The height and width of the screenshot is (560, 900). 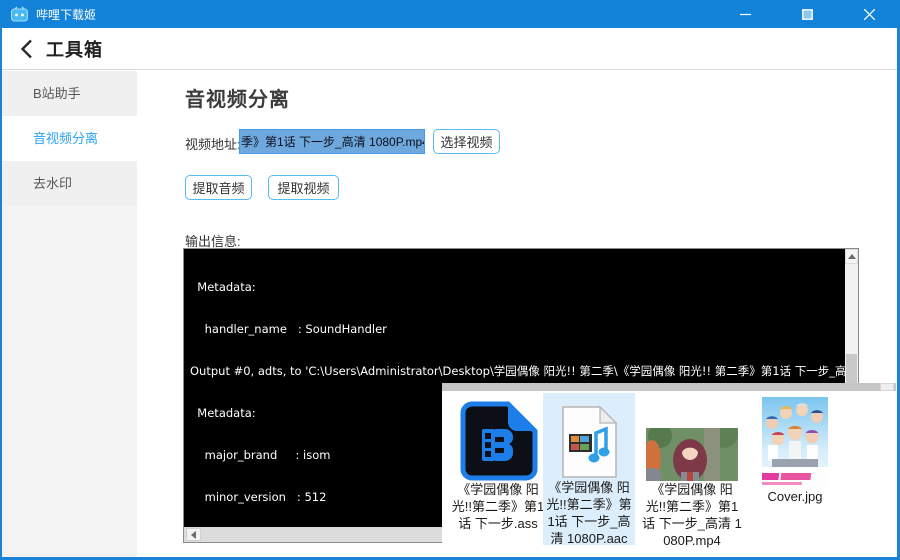 What do you see at coordinates (66, 14) in the screenshot?
I see `app-title: 哔哩下载姬` at bounding box center [66, 14].